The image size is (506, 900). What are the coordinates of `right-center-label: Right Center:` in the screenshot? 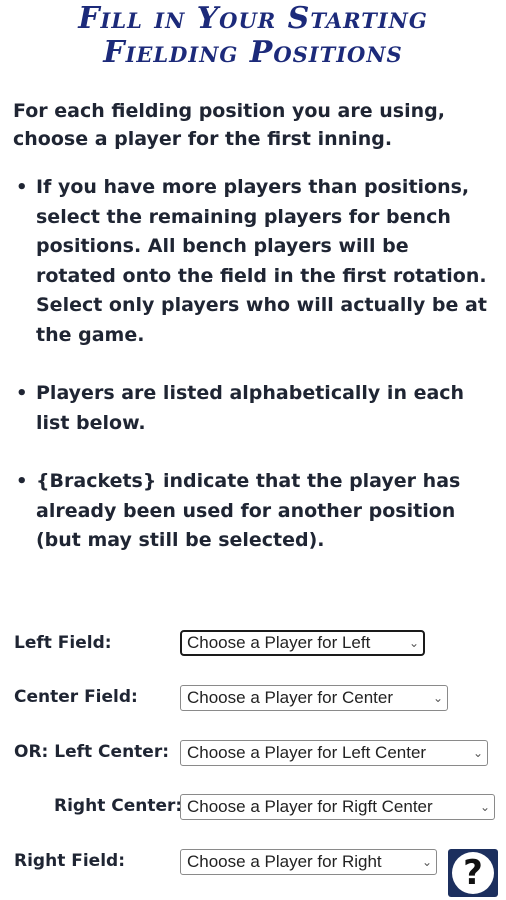 It's located at (118, 806).